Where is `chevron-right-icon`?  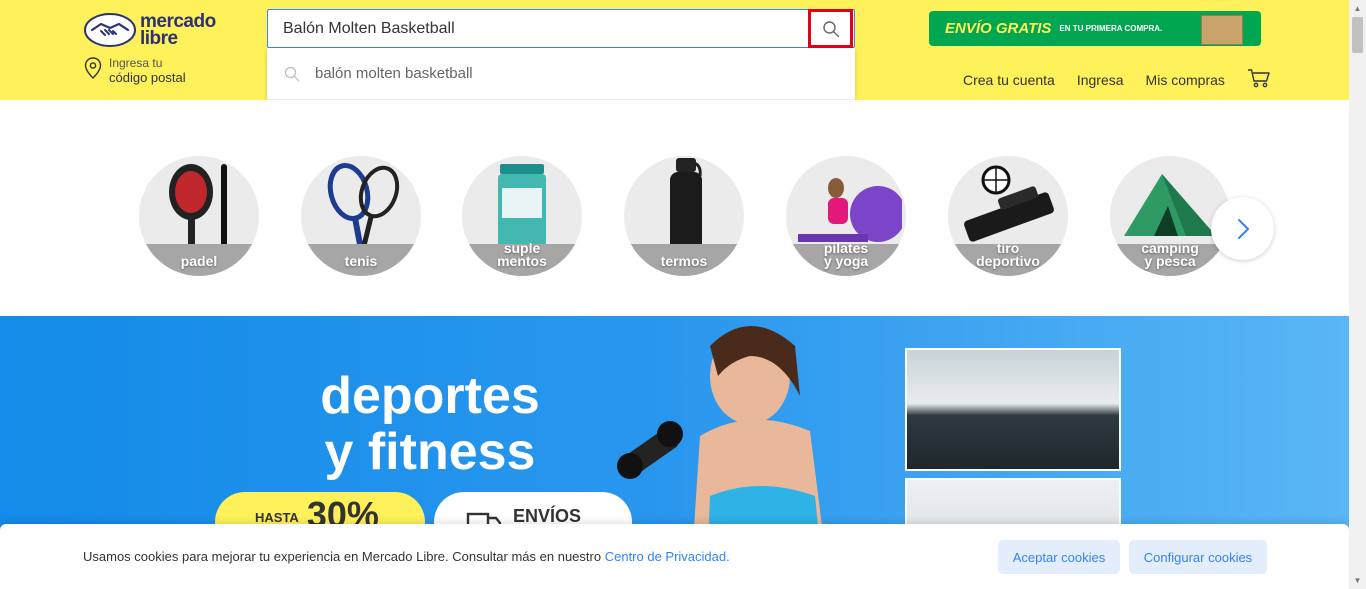
chevron-right-icon is located at coordinates (1243, 228).